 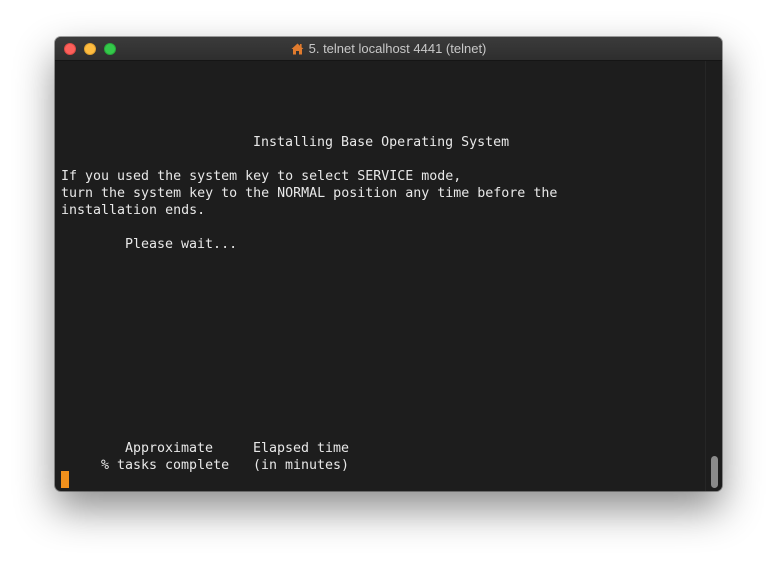 What do you see at coordinates (297, 50) in the screenshot?
I see `home-icon` at bounding box center [297, 50].